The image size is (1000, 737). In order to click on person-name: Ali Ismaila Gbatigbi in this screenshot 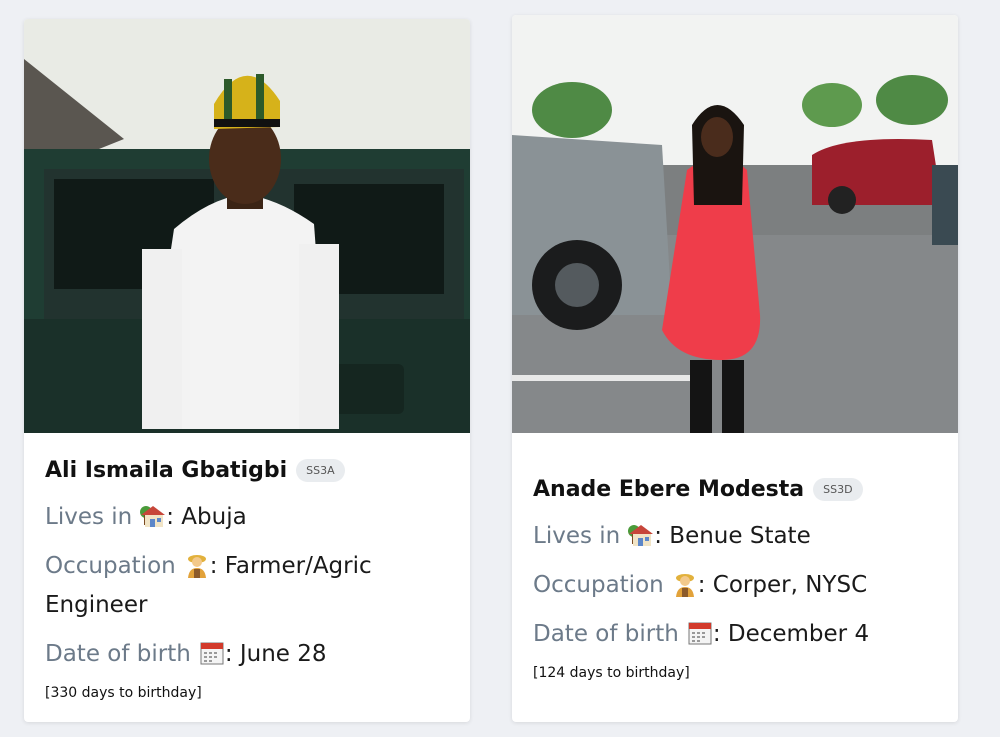, I will do `click(166, 470)`.